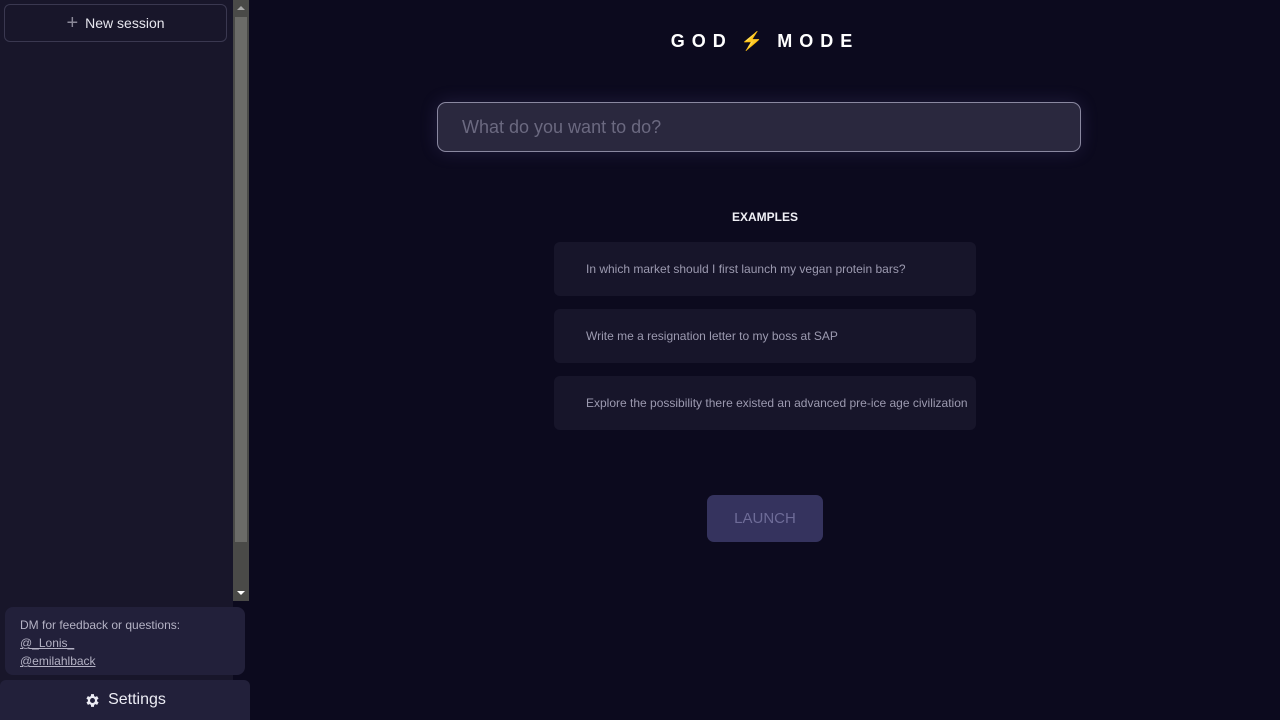 The image size is (1280, 720). I want to click on launch-button: LAUNCH, so click(765, 518).